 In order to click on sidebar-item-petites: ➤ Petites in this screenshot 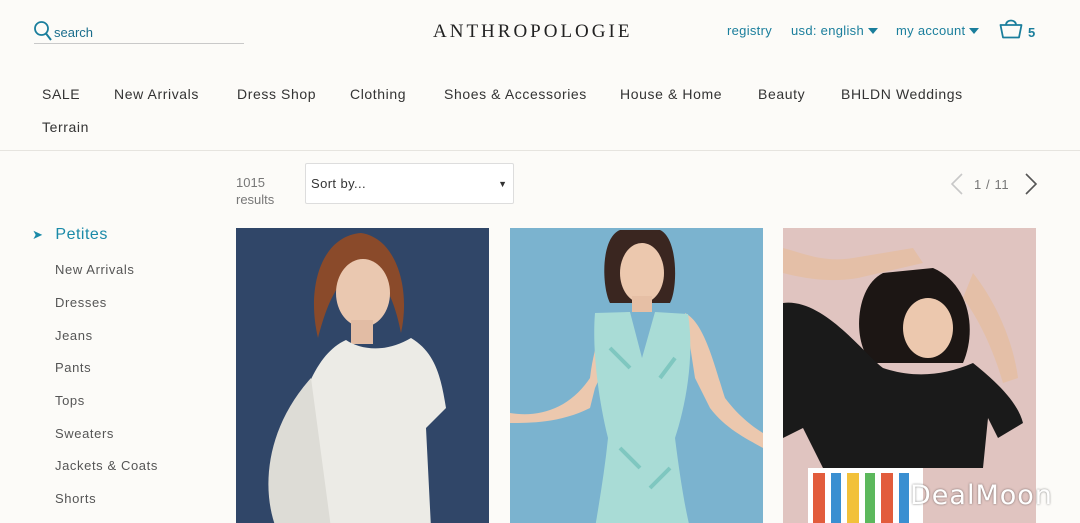, I will do `click(70, 235)`.